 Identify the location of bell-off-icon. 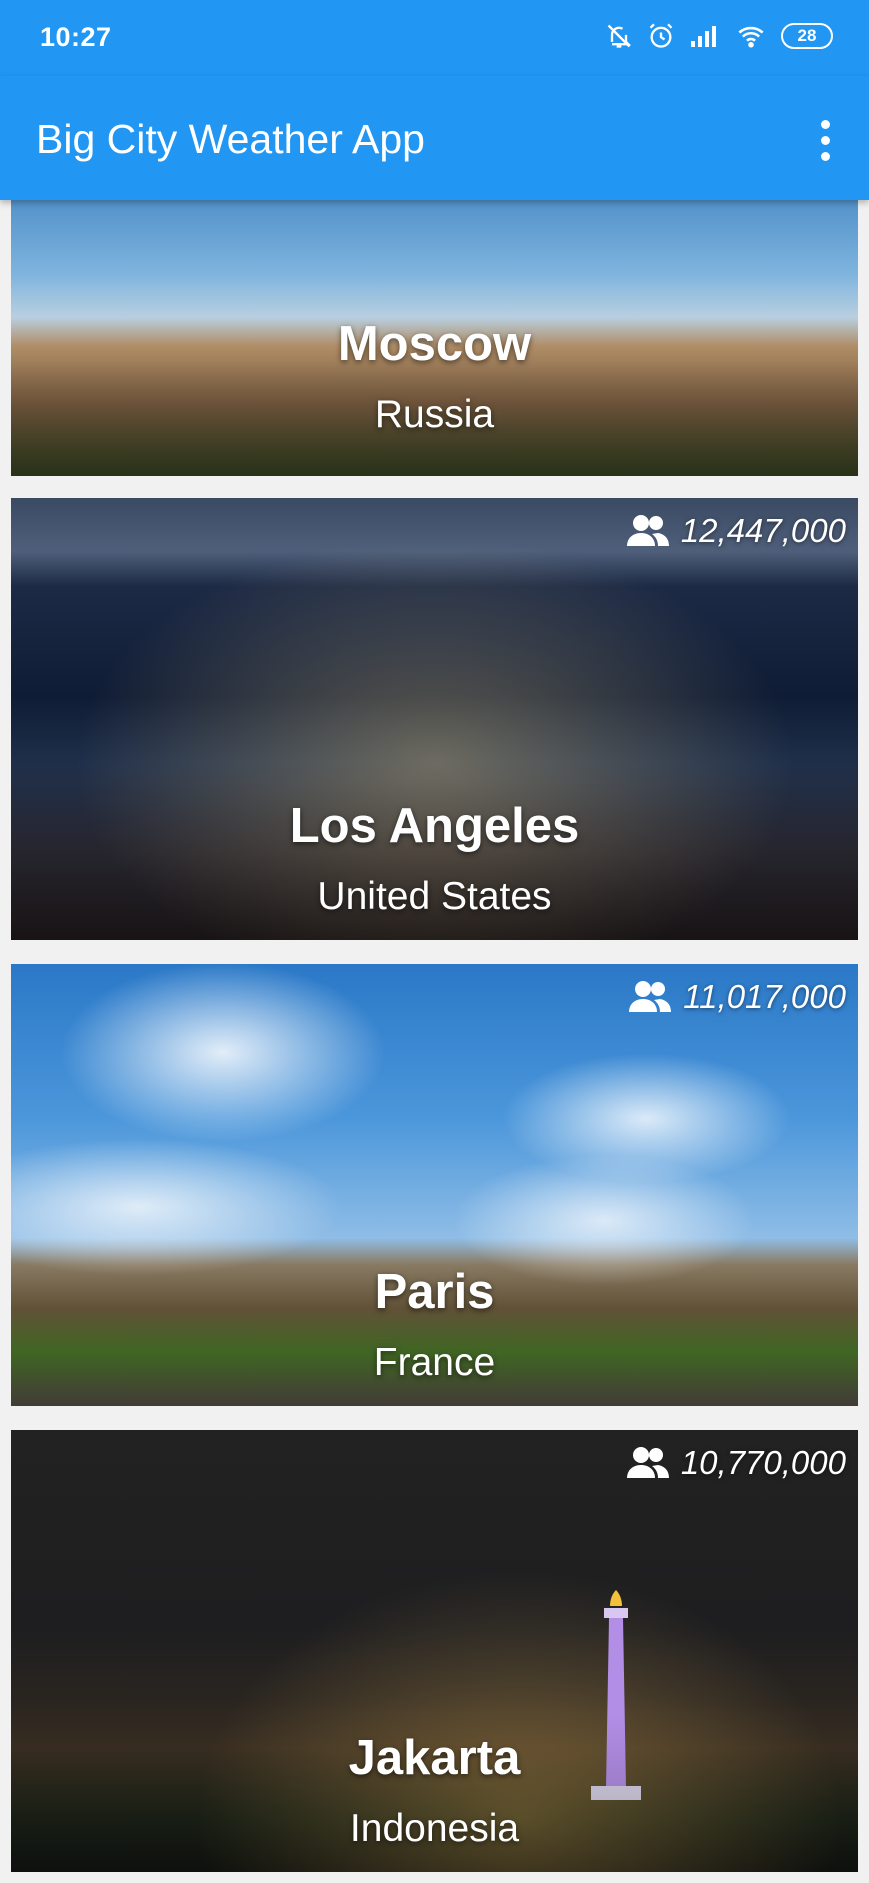
(619, 36).